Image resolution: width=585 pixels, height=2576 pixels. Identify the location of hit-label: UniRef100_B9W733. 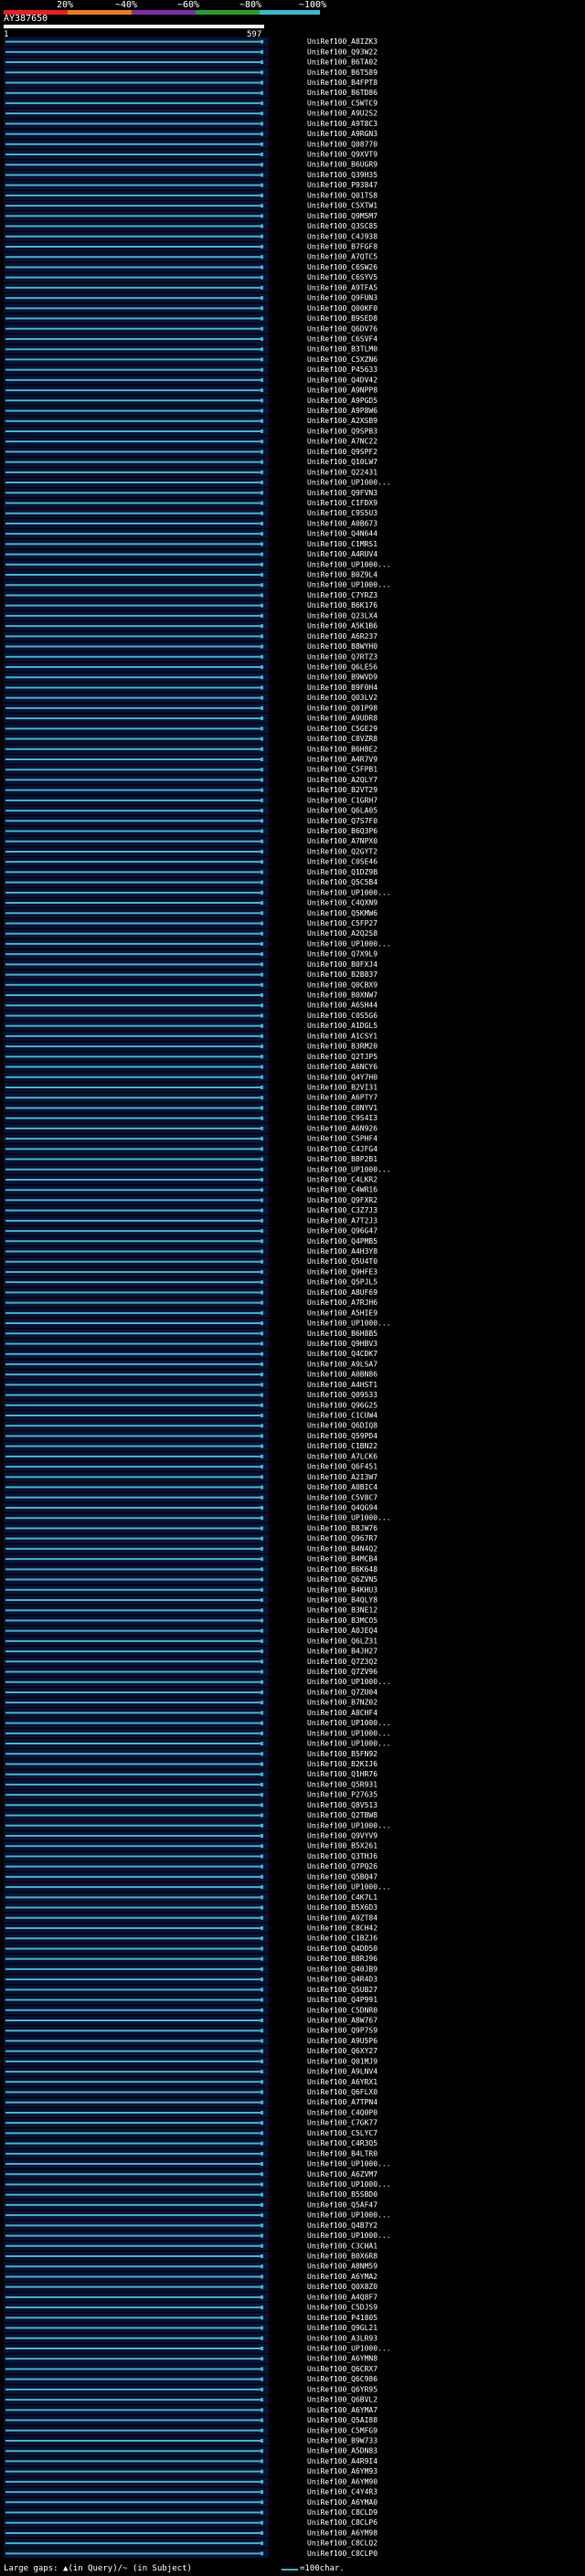
(343, 2440).